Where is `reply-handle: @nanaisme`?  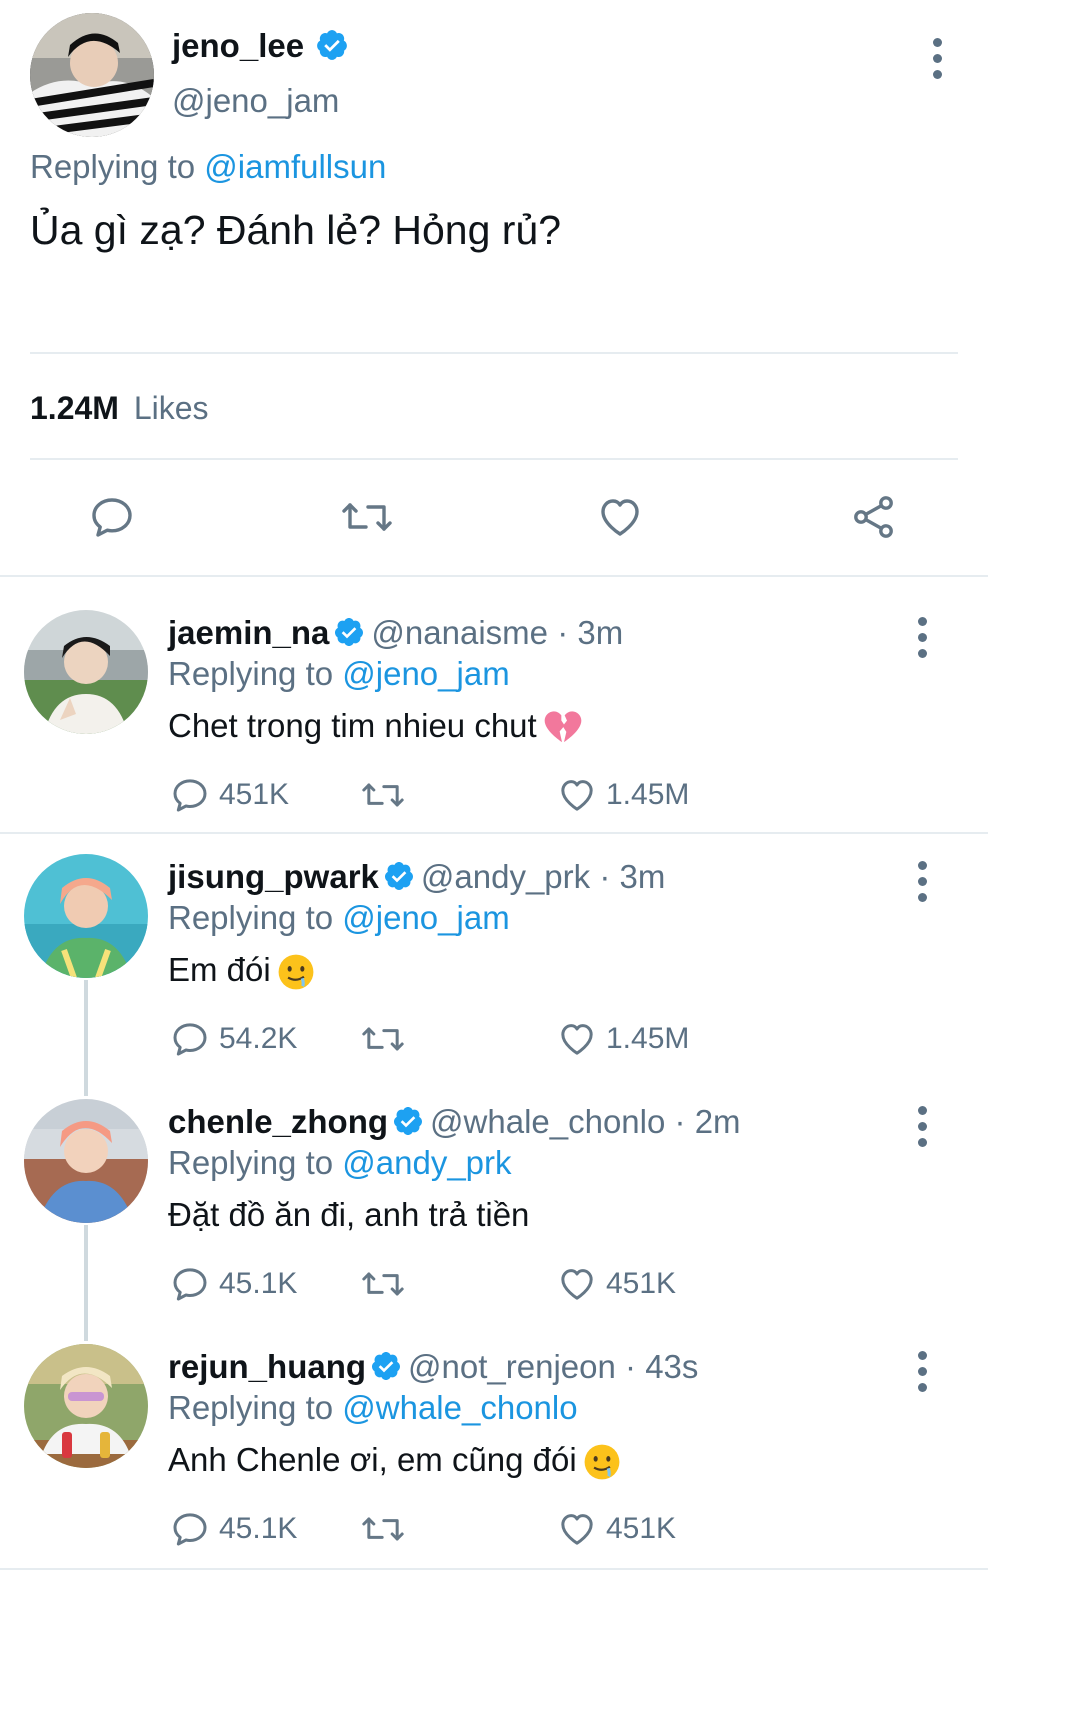 reply-handle: @nanaisme is located at coordinates (459, 632).